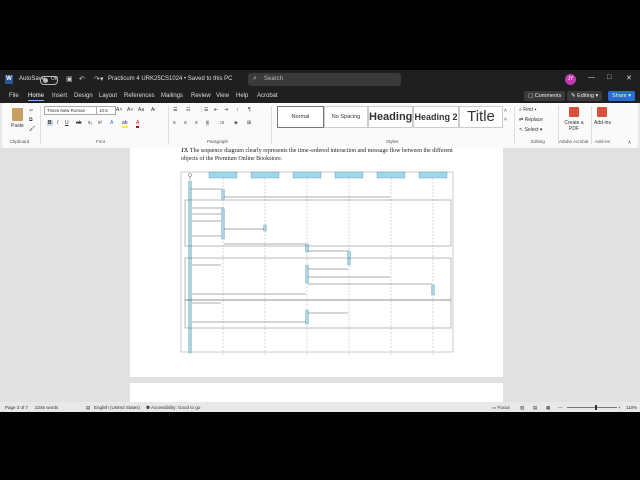  I want to click on strikethrough-button: ab, so click(79, 123).